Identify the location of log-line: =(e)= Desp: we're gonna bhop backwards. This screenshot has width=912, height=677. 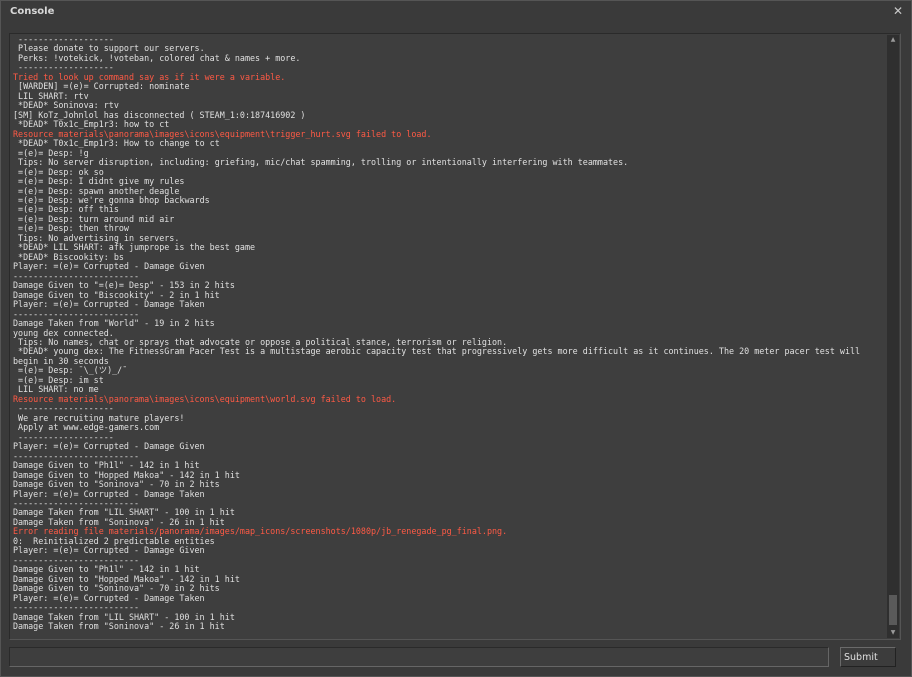
(111, 199).